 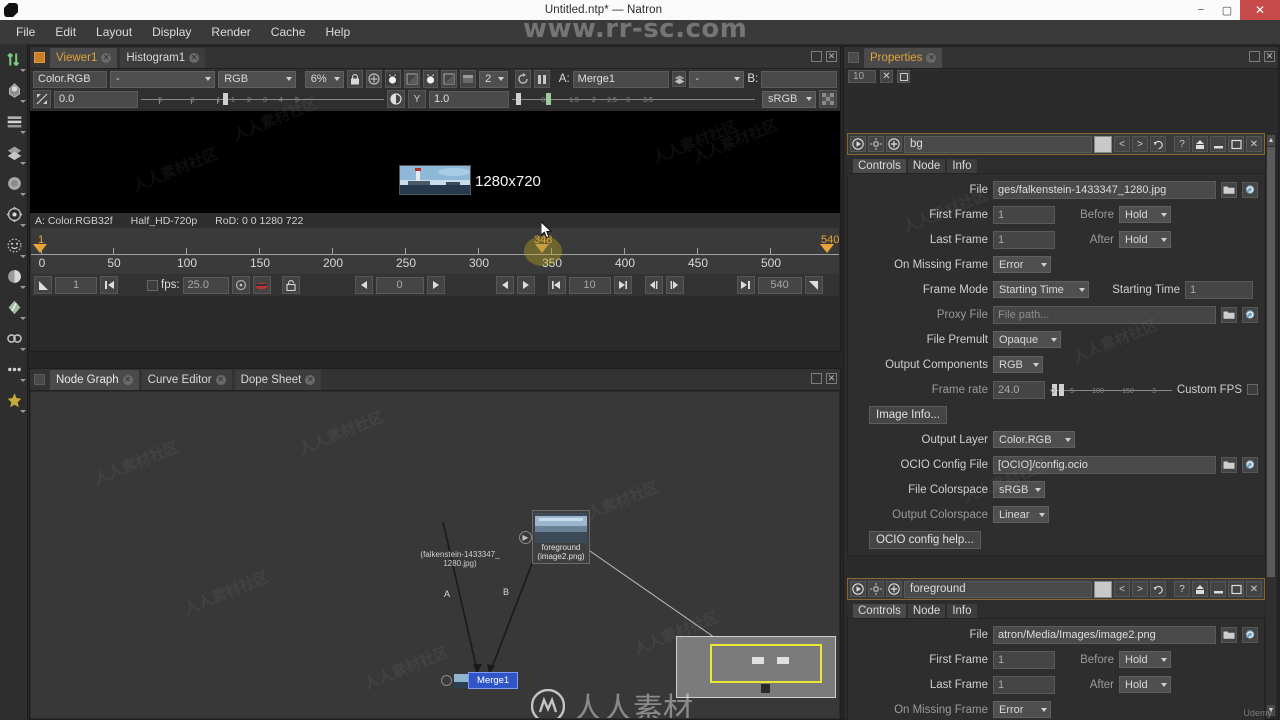 What do you see at coordinates (926, 611) in the screenshot?
I see `subtab-node: Node` at bounding box center [926, 611].